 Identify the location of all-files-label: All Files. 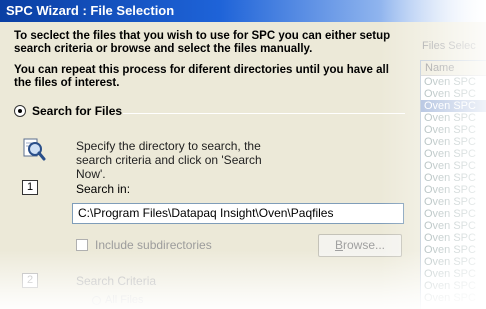
(124, 300).